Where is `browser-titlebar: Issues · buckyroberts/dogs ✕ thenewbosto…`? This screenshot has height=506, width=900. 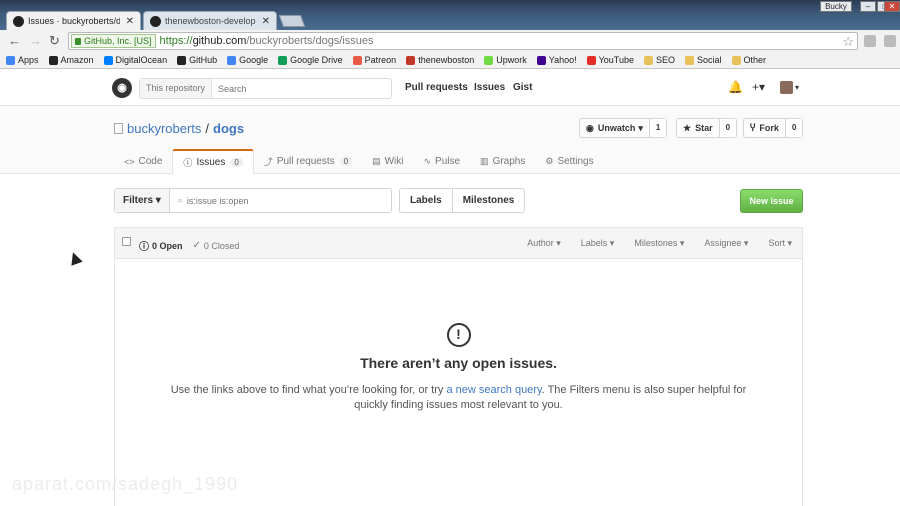
browser-titlebar: Issues · buckyroberts/dogs ✕ thenewbosto… is located at coordinates (450, 15).